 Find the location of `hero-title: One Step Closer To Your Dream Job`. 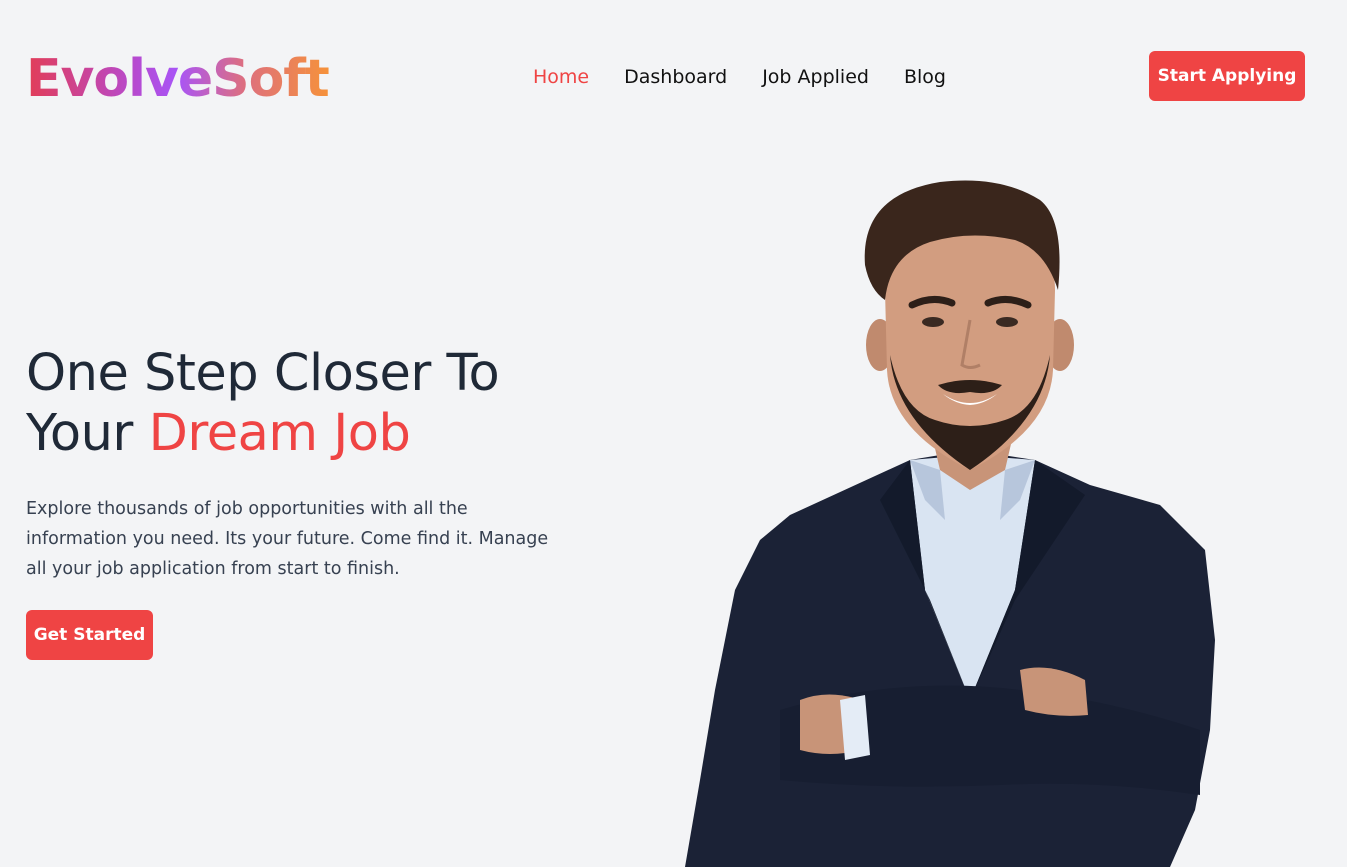

hero-title: One Step Closer To Your Dream Job is located at coordinates (306, 404).